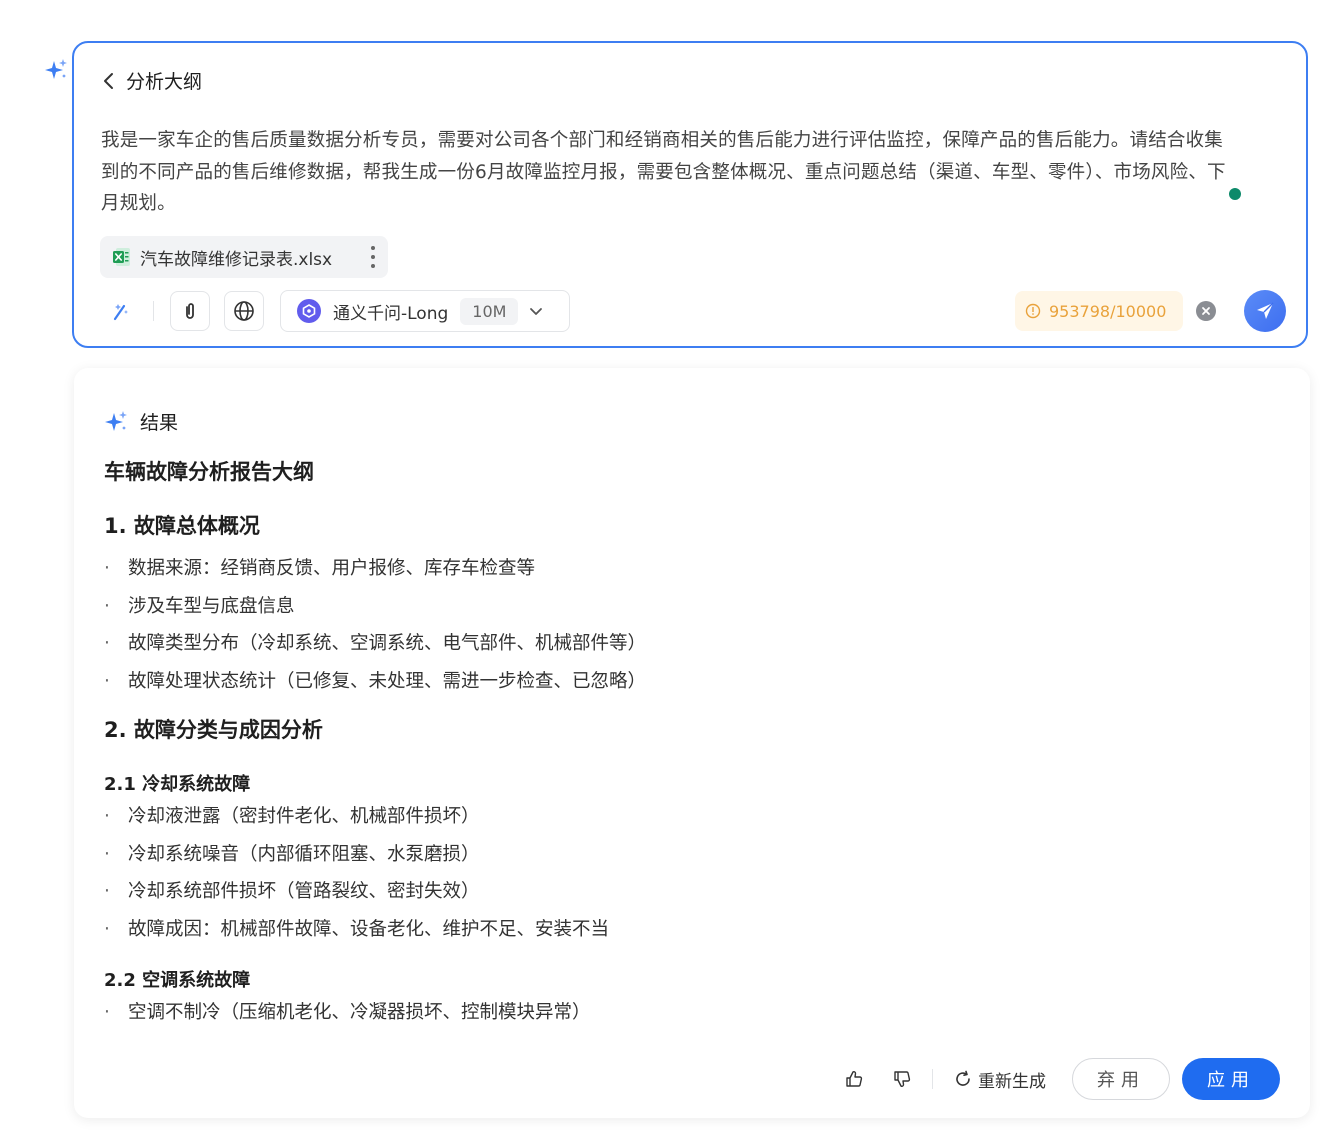  I want to click on like-button, so click(854, 1079).